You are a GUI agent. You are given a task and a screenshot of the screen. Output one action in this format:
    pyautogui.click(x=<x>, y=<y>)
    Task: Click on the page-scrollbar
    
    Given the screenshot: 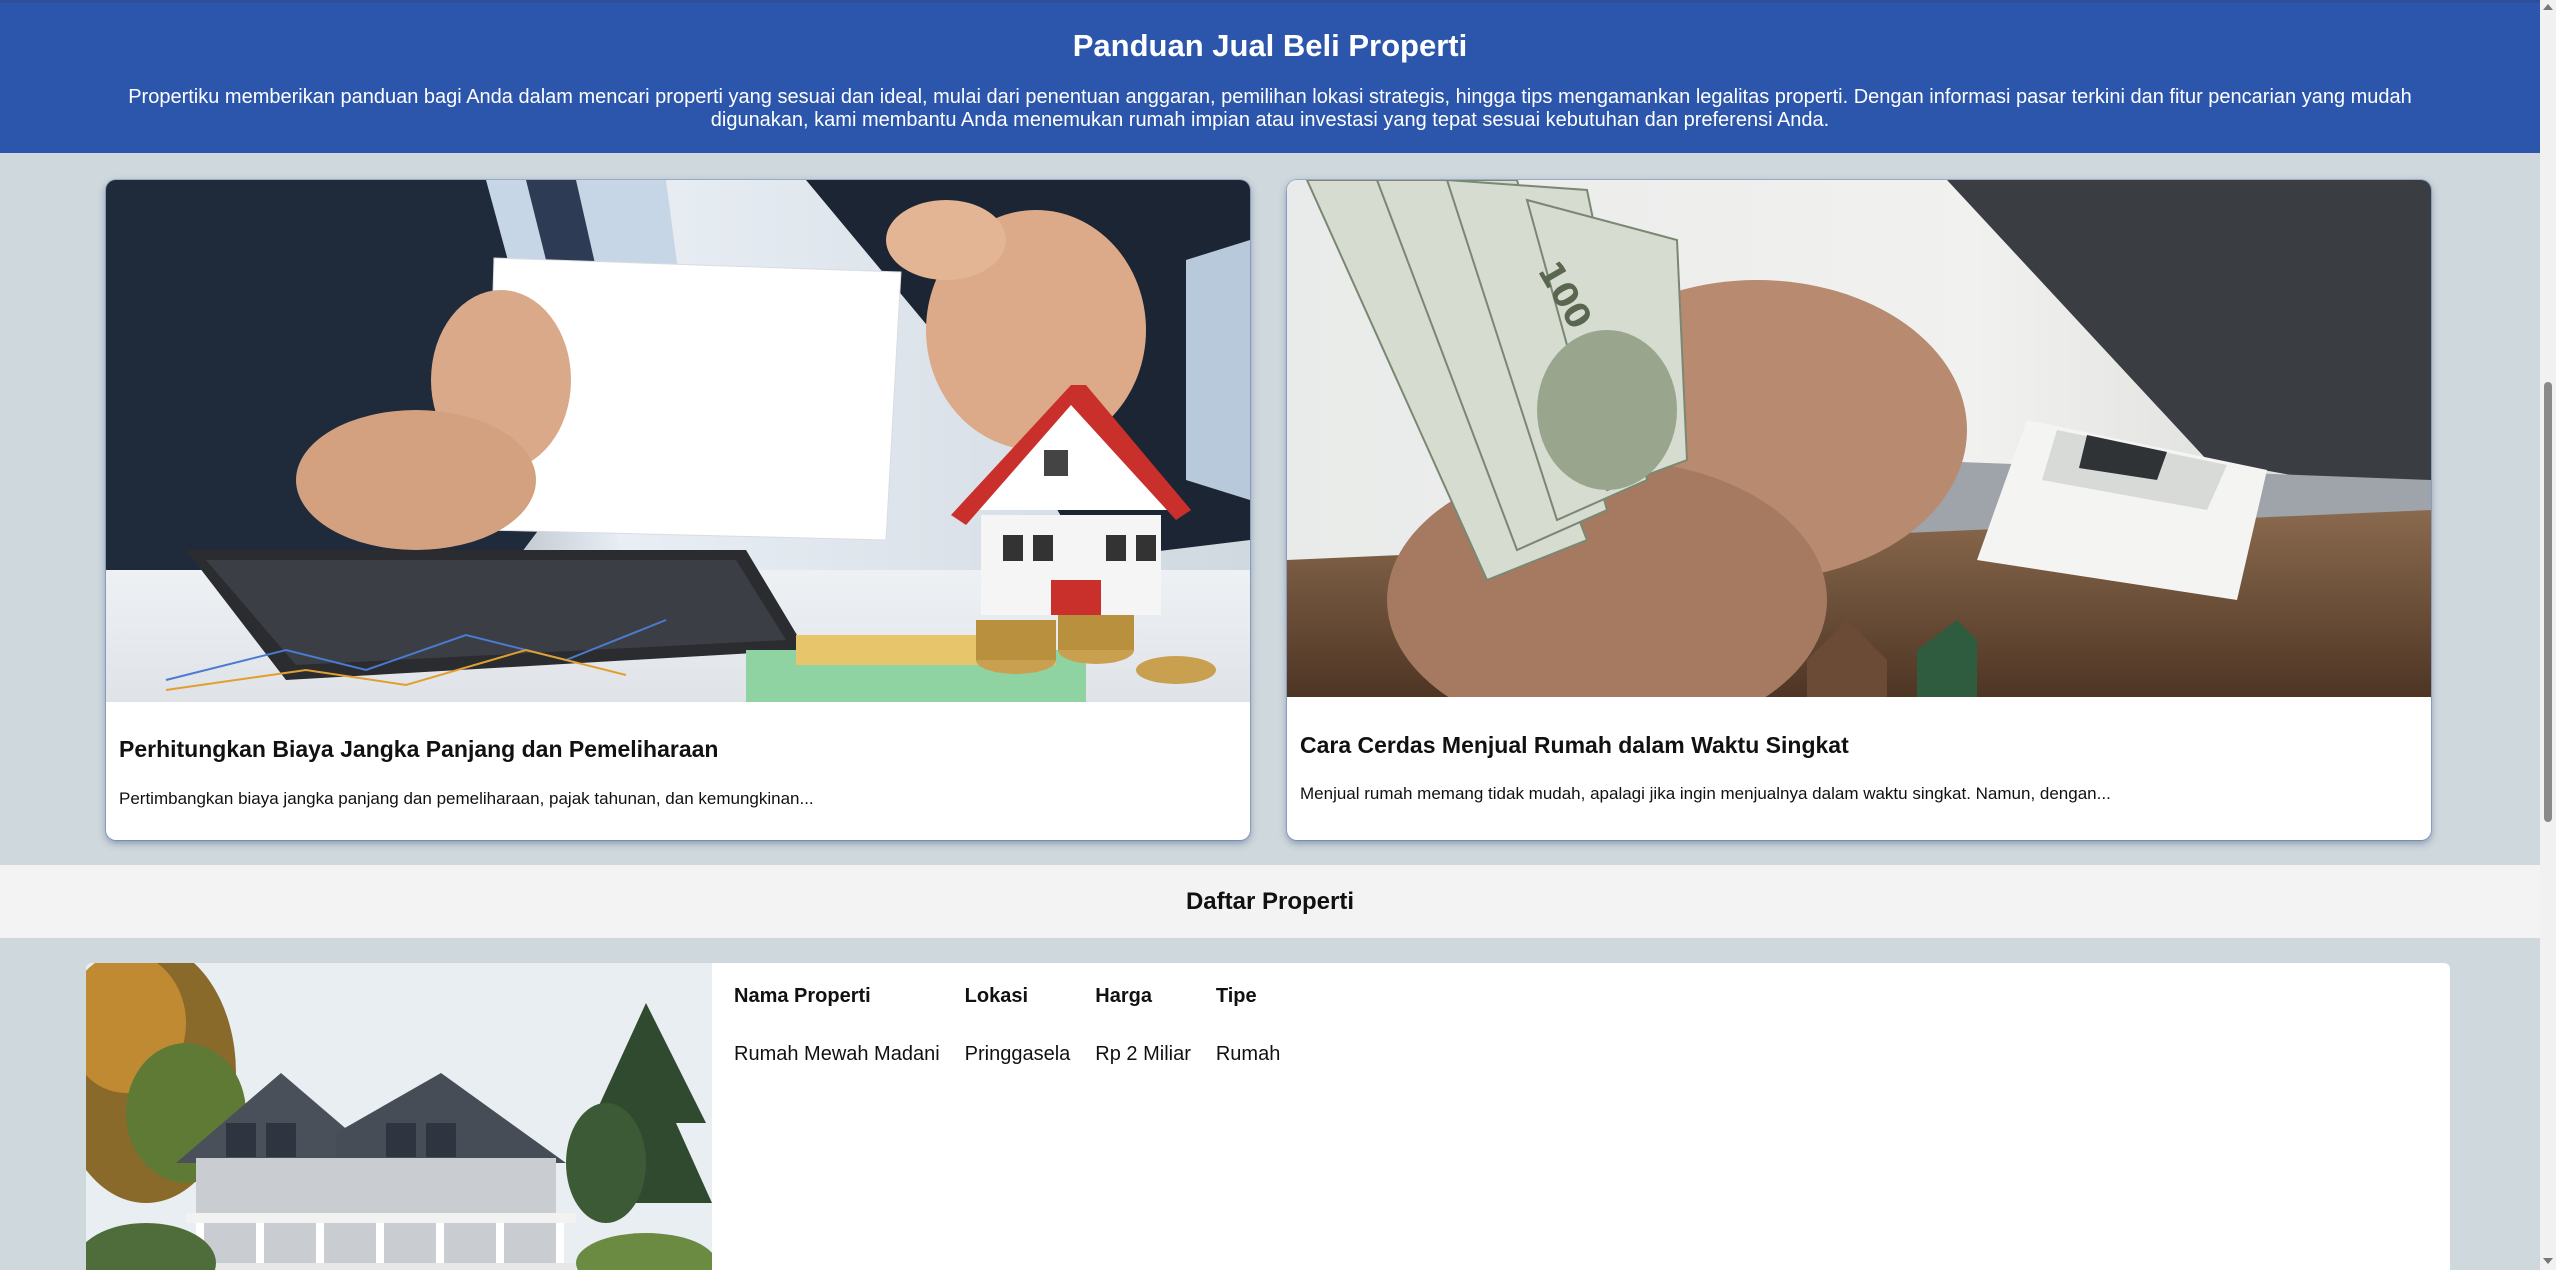 What is the action you would take?
    pyautogui.click(x=2548, y=635)
    